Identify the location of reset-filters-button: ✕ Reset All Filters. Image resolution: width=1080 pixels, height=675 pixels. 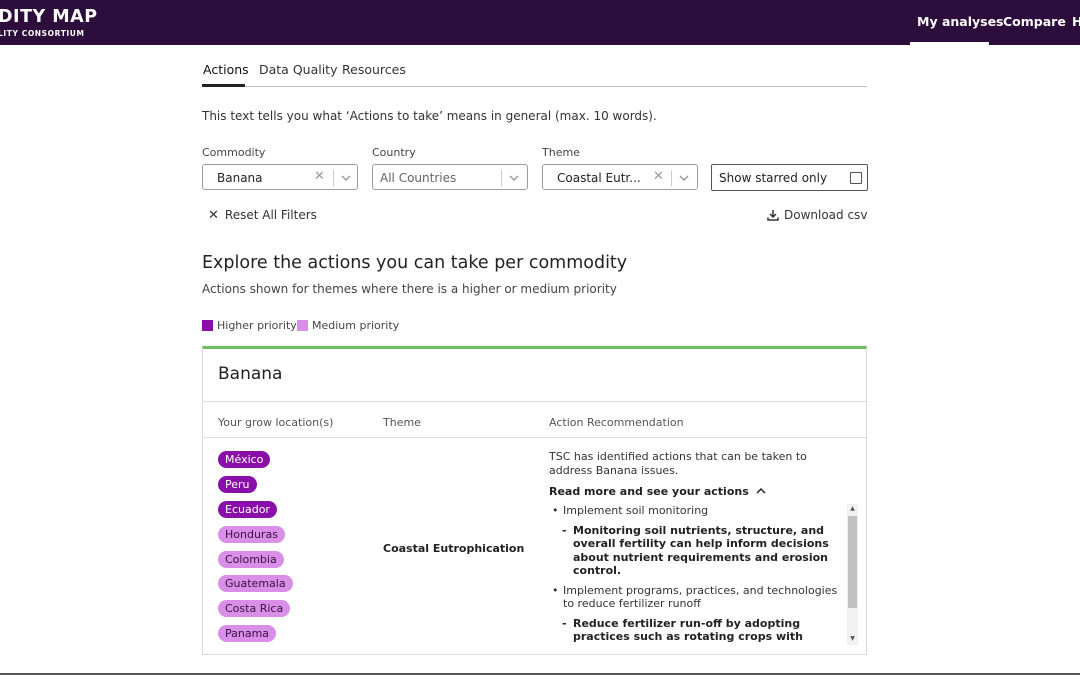
(262, 215).